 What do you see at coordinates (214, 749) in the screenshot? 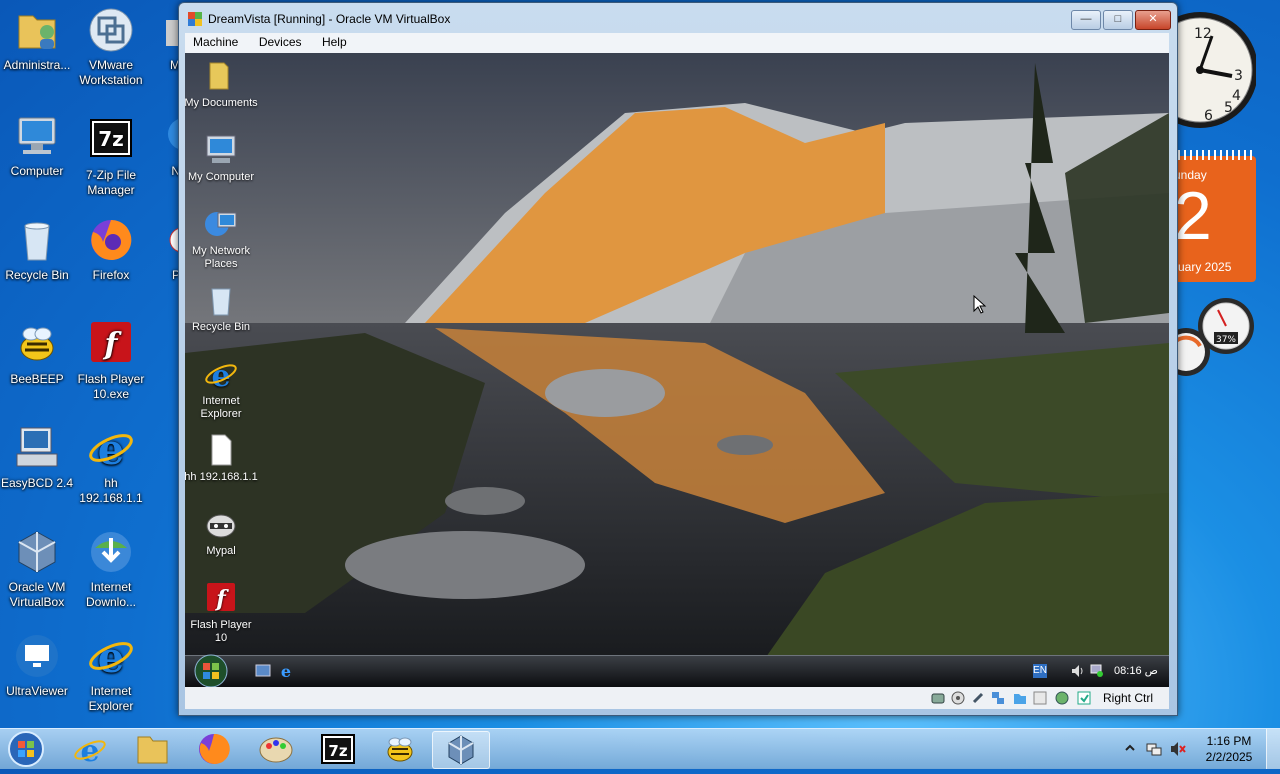
I see `taskbar-firefox` at bounding box center [214, 749].